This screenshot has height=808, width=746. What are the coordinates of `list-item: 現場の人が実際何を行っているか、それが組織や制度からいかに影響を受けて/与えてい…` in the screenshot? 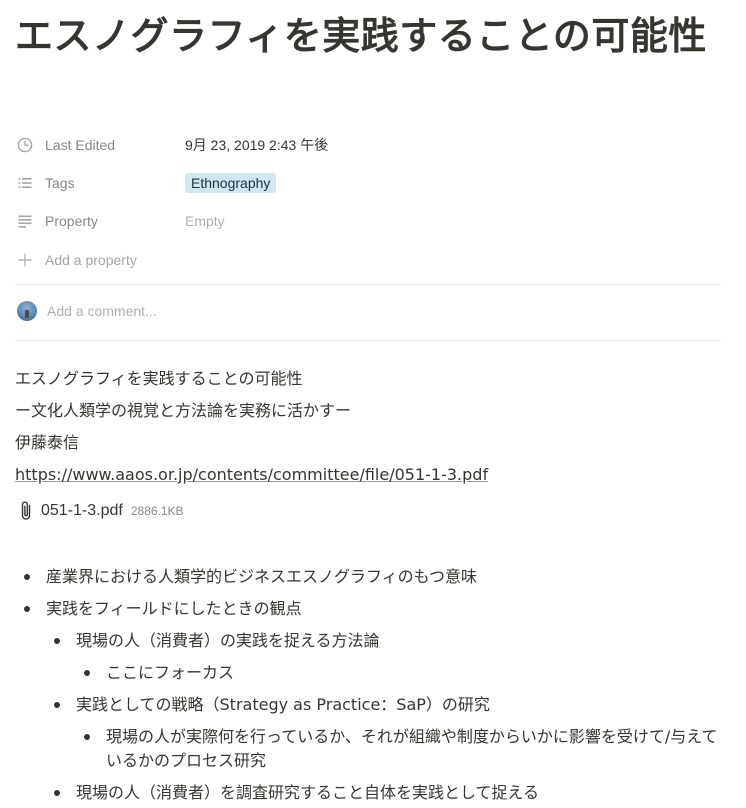 It's located at (404, 749).